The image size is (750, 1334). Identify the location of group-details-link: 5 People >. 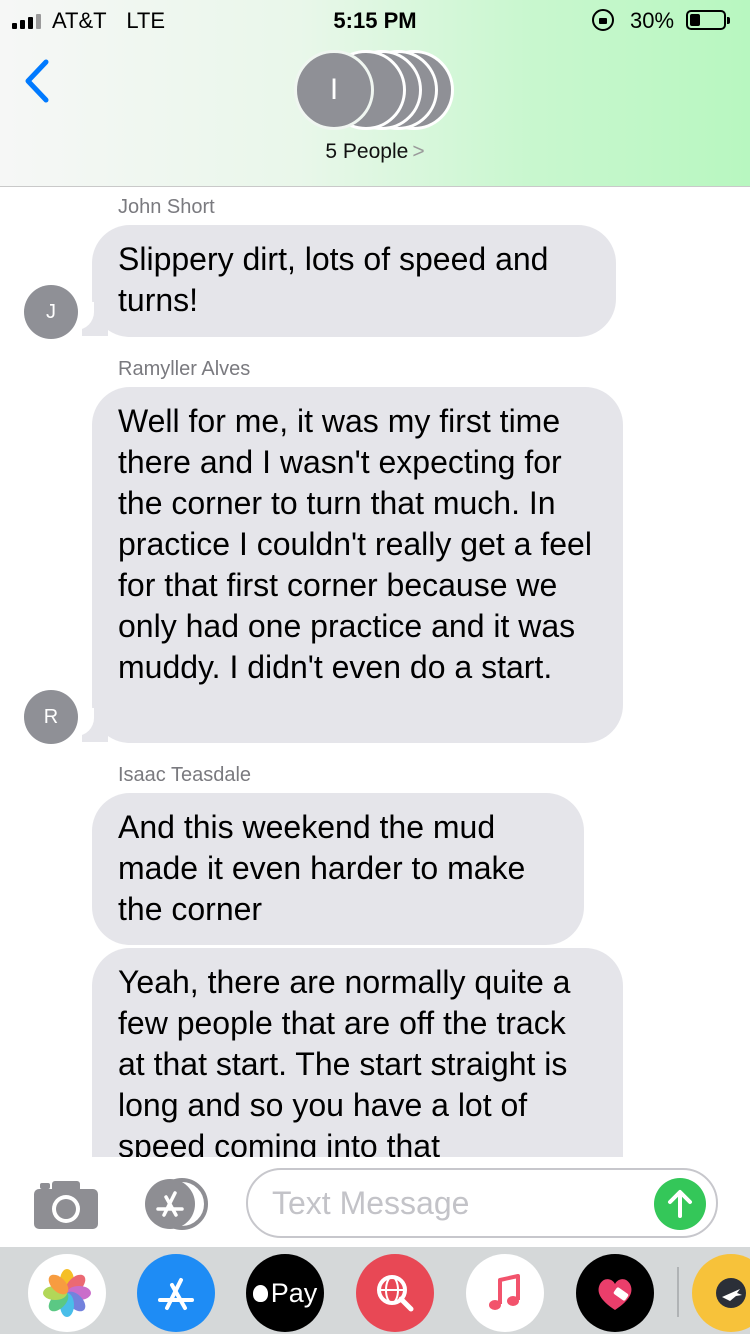
(375, 152).